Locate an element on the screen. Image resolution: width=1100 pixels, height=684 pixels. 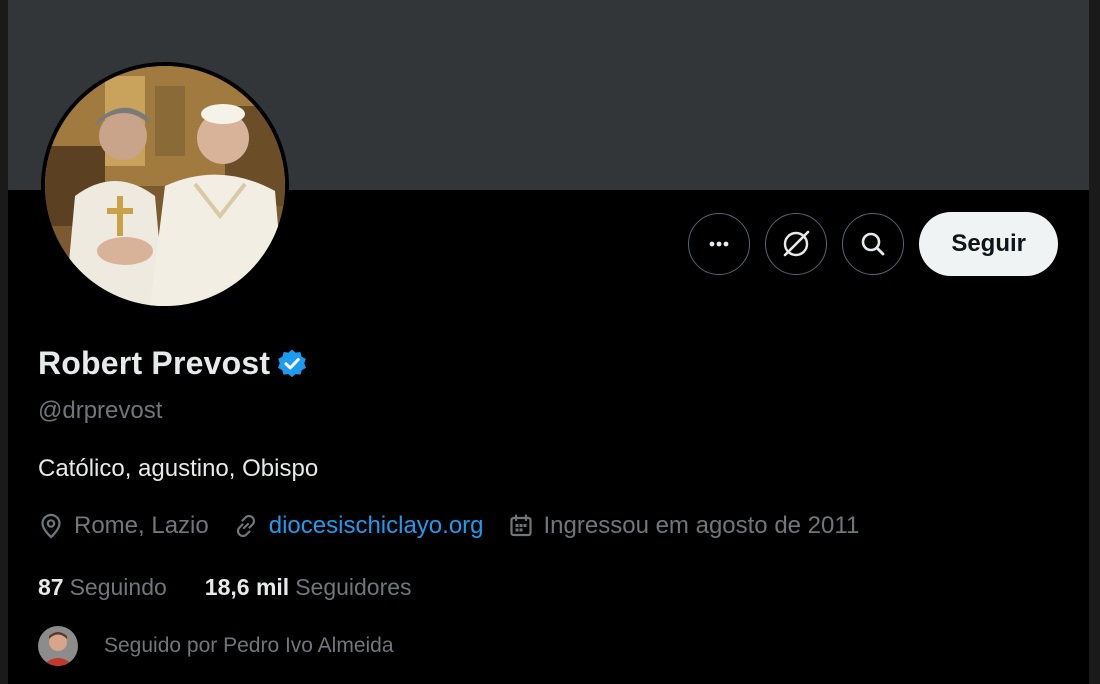
location-text: Rome, Lazio is located at coordinates (141, 525).